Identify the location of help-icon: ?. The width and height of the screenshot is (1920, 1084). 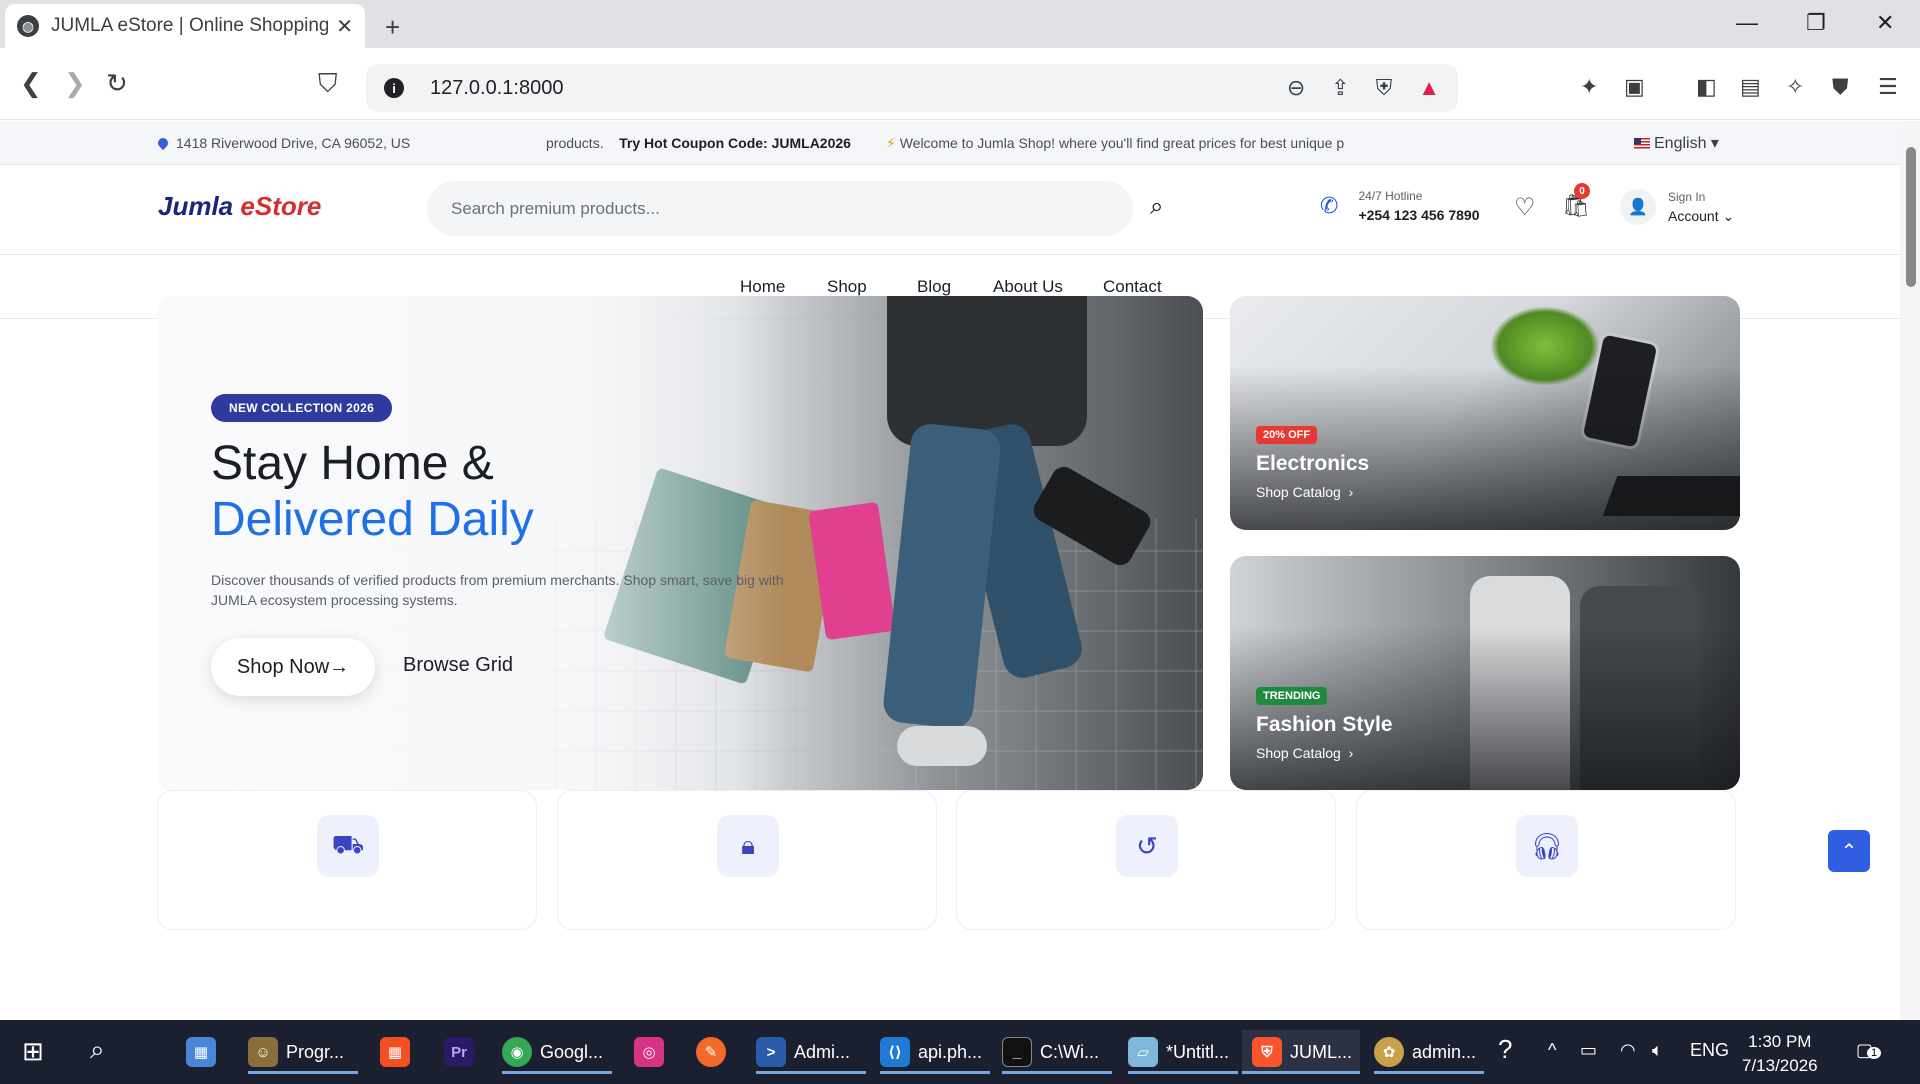
(1505, 1049).